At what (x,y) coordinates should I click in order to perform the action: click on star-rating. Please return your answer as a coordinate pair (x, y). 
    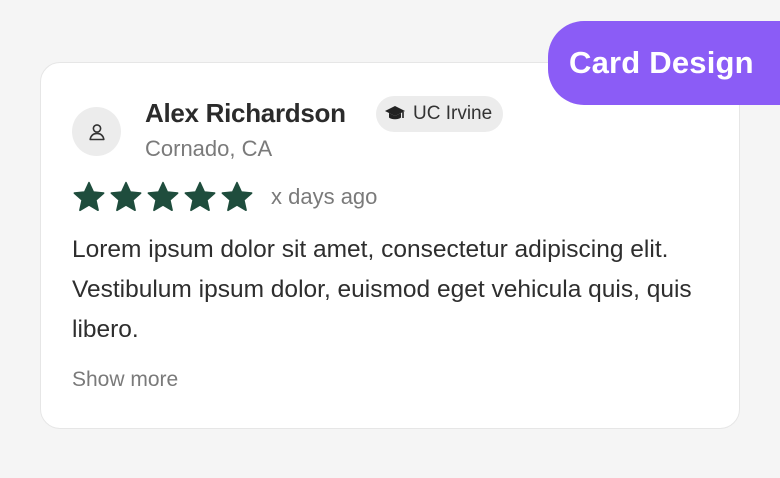
    Looking at the image, I should click on (163, 197).